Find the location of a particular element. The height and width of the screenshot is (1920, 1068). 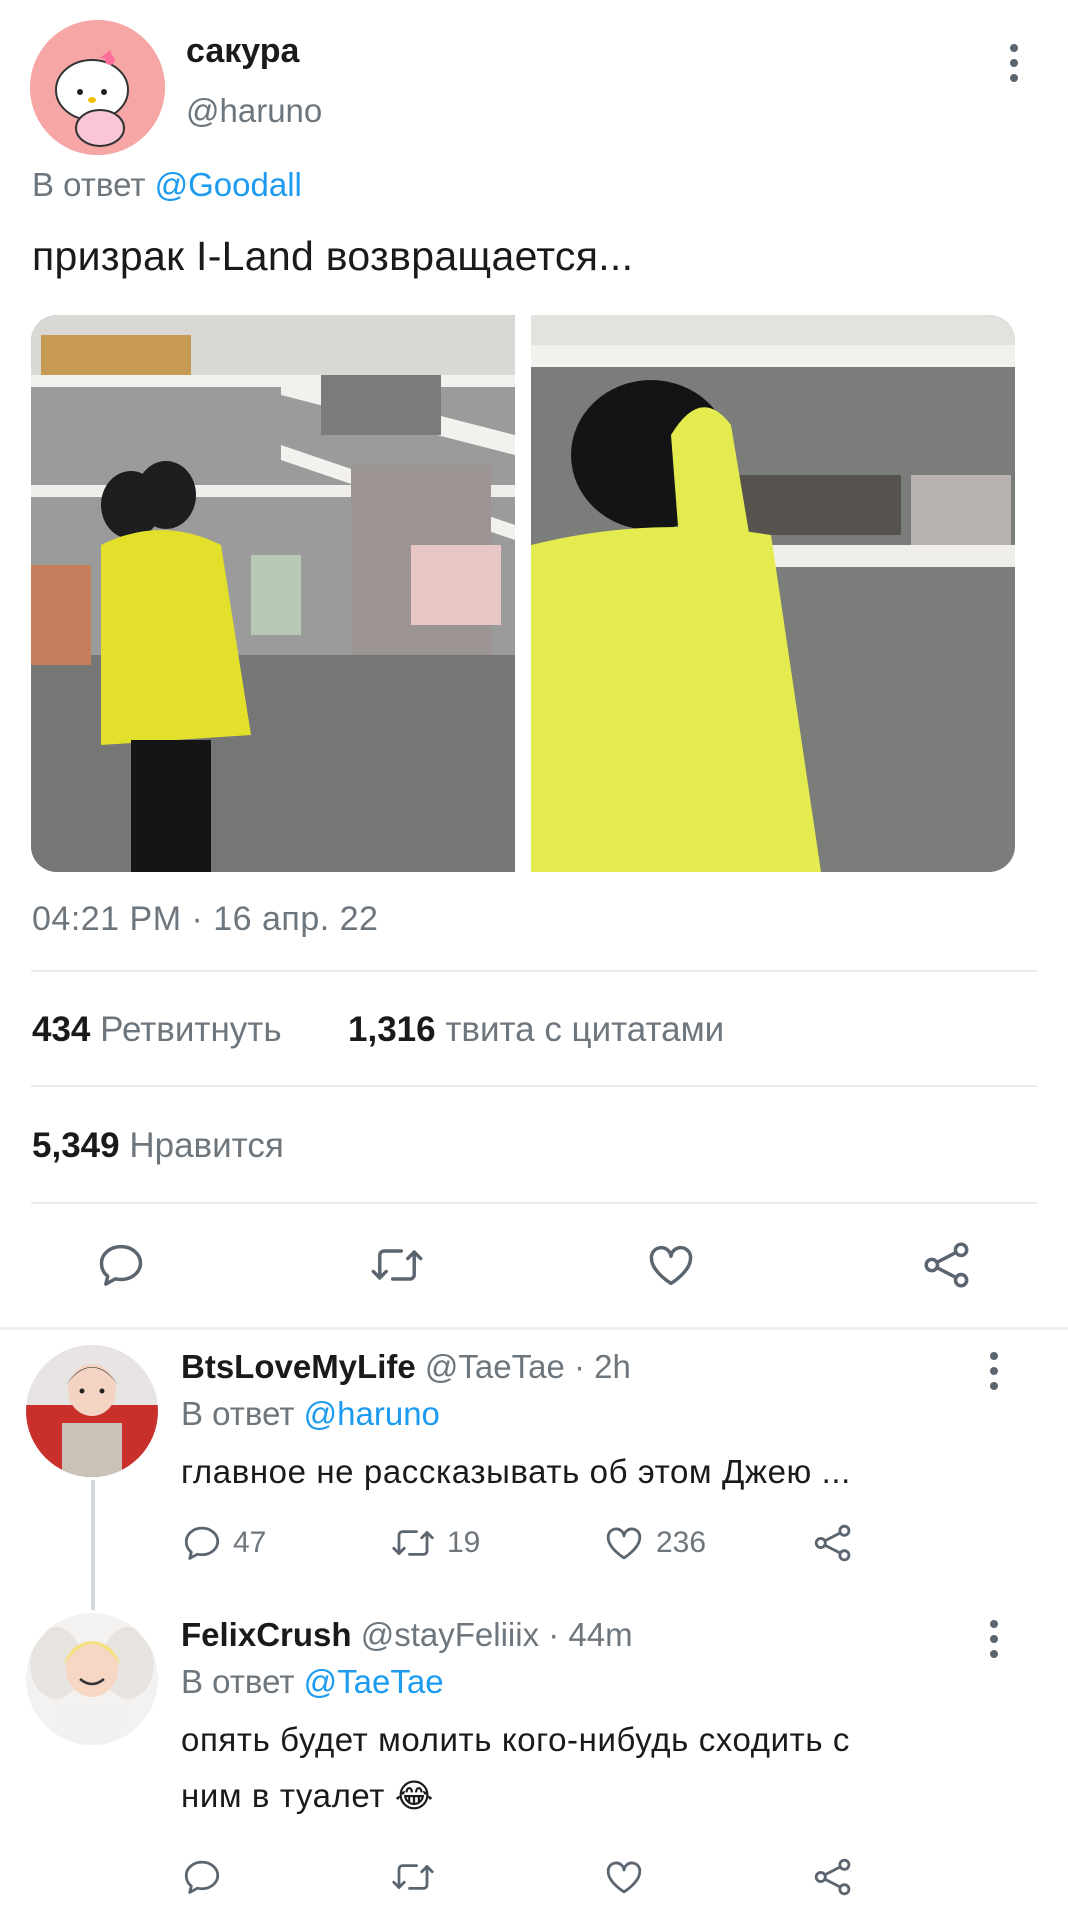

retweet-stat: 434 Ретвитнуть is located at coordinates (157, 1030).